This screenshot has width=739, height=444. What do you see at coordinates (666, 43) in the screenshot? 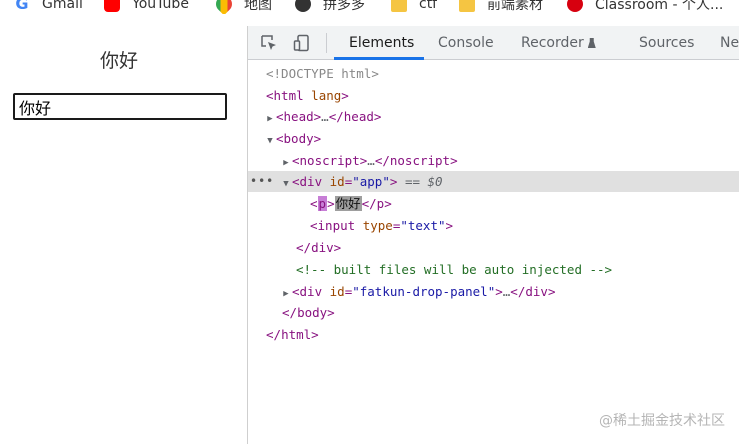
I see `tab-sources: Sources` at bounding box center [666, 43].